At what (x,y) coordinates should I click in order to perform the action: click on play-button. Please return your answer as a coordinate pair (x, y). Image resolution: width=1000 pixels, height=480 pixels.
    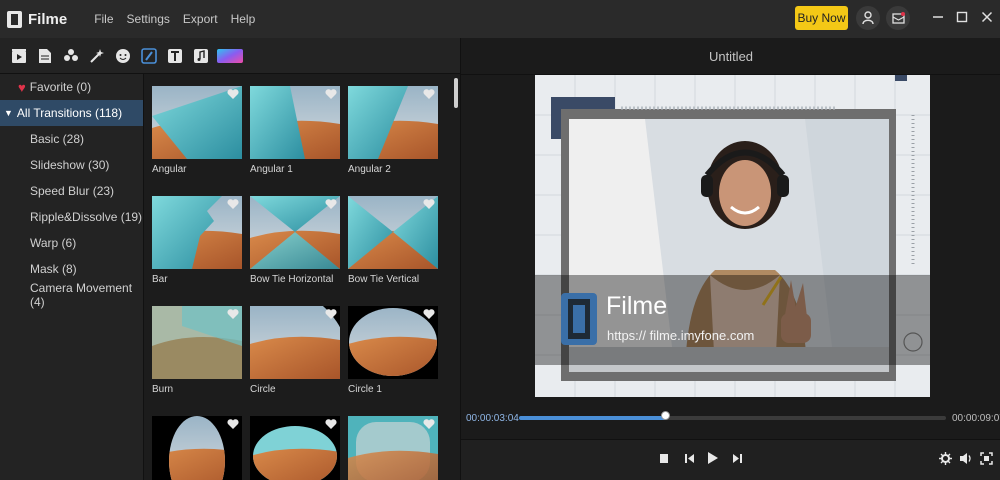
    Looking at the image, I should click on (713, 458).